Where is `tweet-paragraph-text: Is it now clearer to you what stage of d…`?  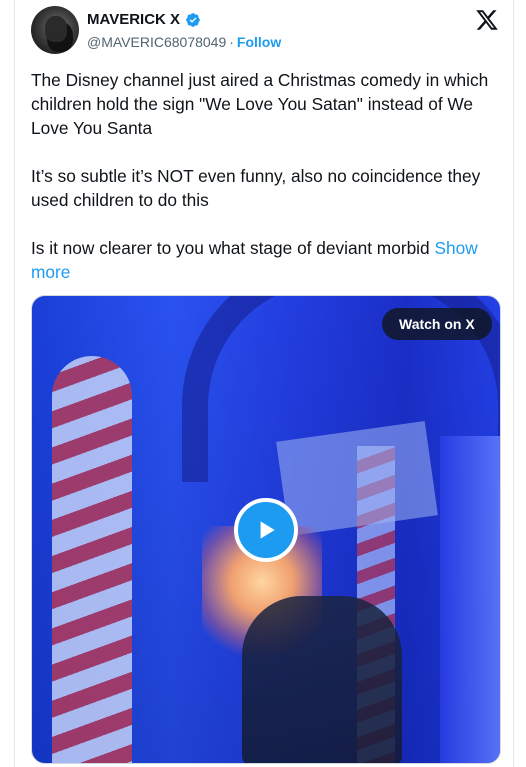 tweet-paragraph-text: Is it now clearer to you what stage of d… is located at coordinates (230, 248).